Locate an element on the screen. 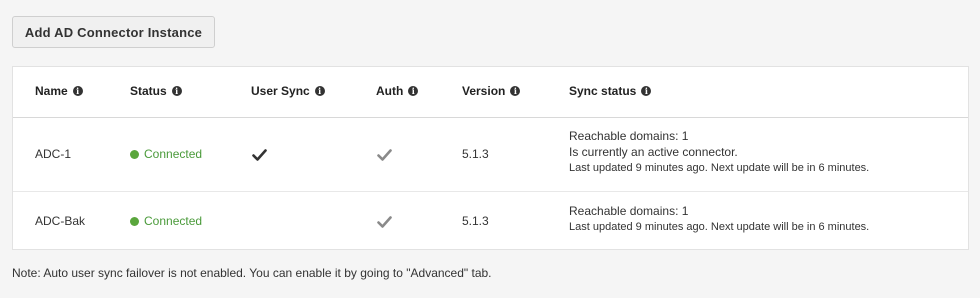  header-user-sync: User Sync i is located at coordinates (288, 91).